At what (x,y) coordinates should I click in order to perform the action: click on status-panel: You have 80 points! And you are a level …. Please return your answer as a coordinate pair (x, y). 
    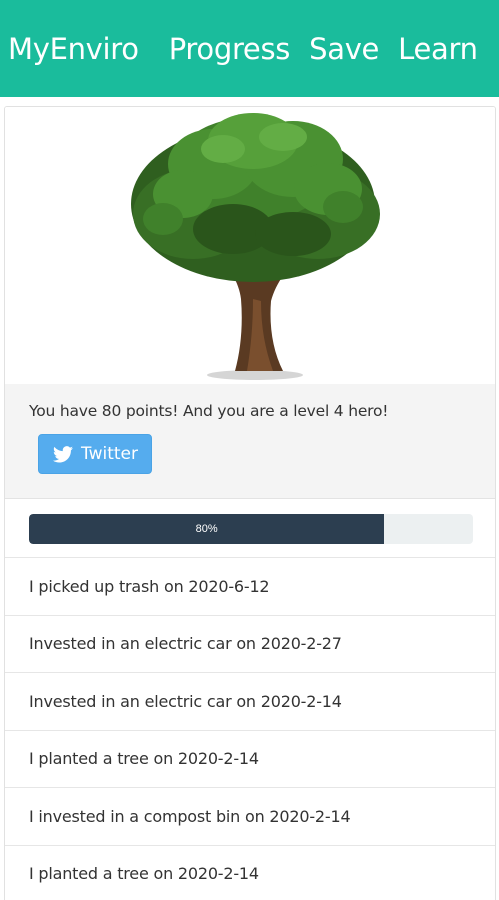
    Looking at the image, I should click on (250, 441).